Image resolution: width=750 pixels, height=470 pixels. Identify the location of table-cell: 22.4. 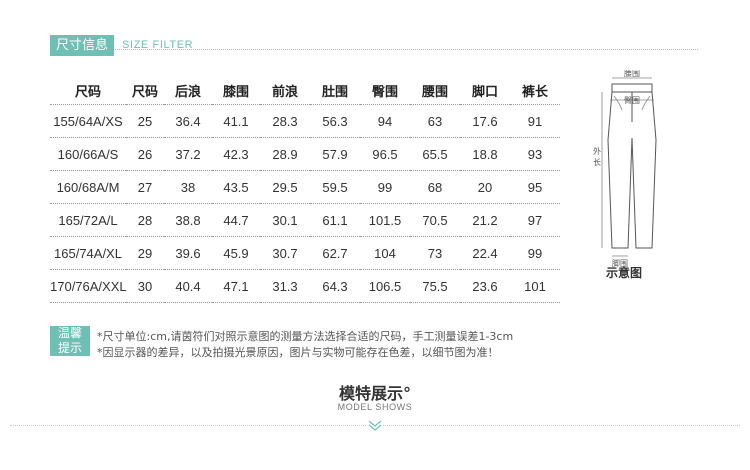
(485, 253).